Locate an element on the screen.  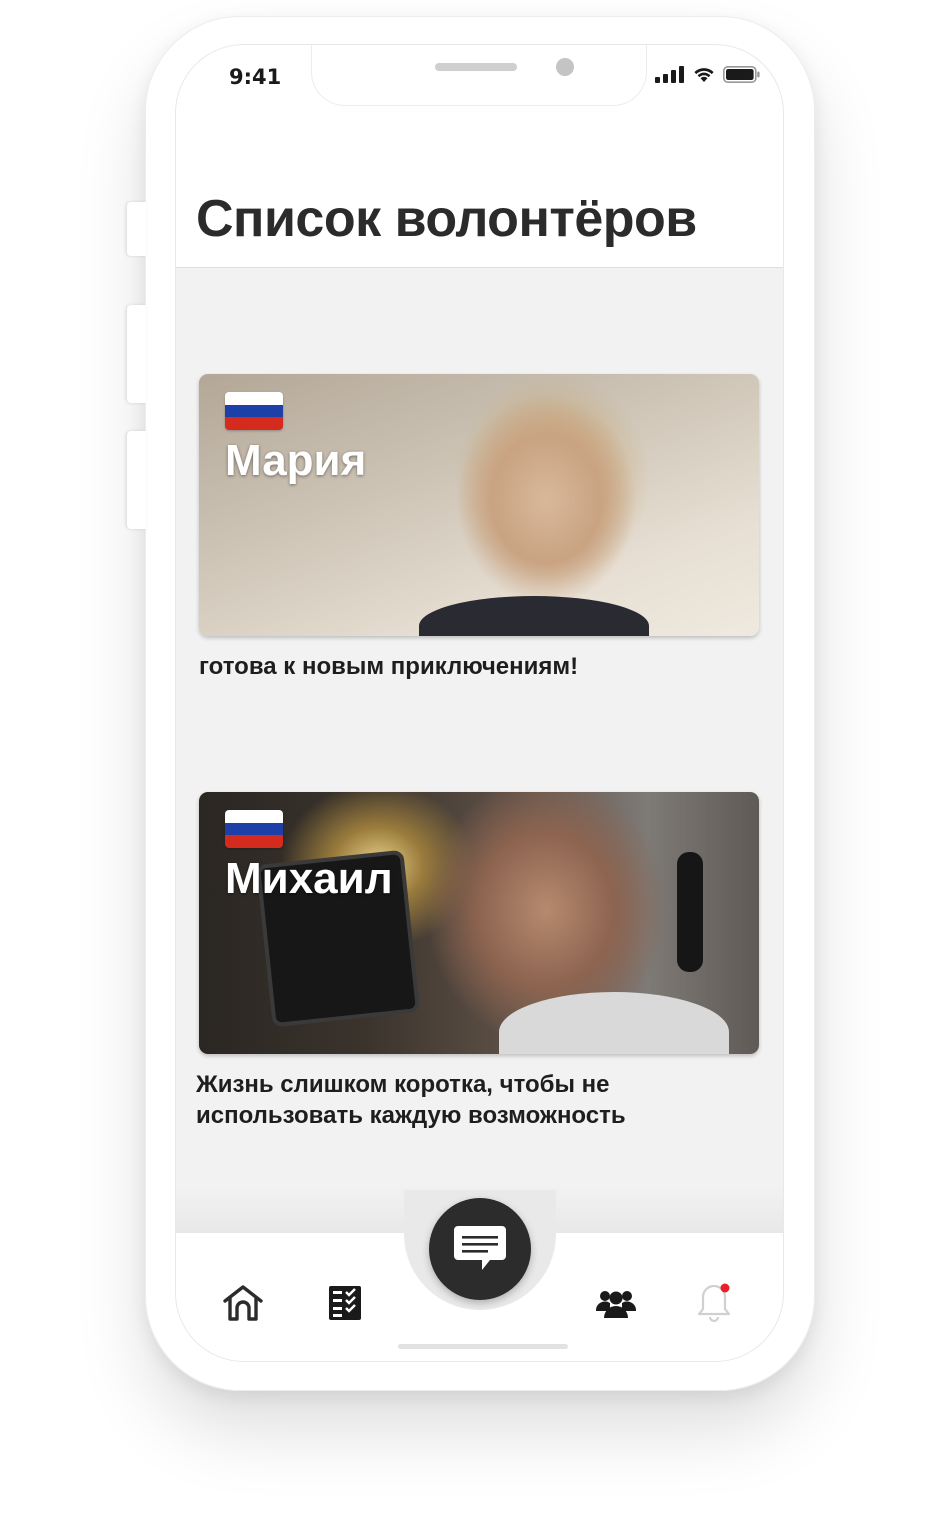
photo-shirt is located at coordinates (614, 1023).